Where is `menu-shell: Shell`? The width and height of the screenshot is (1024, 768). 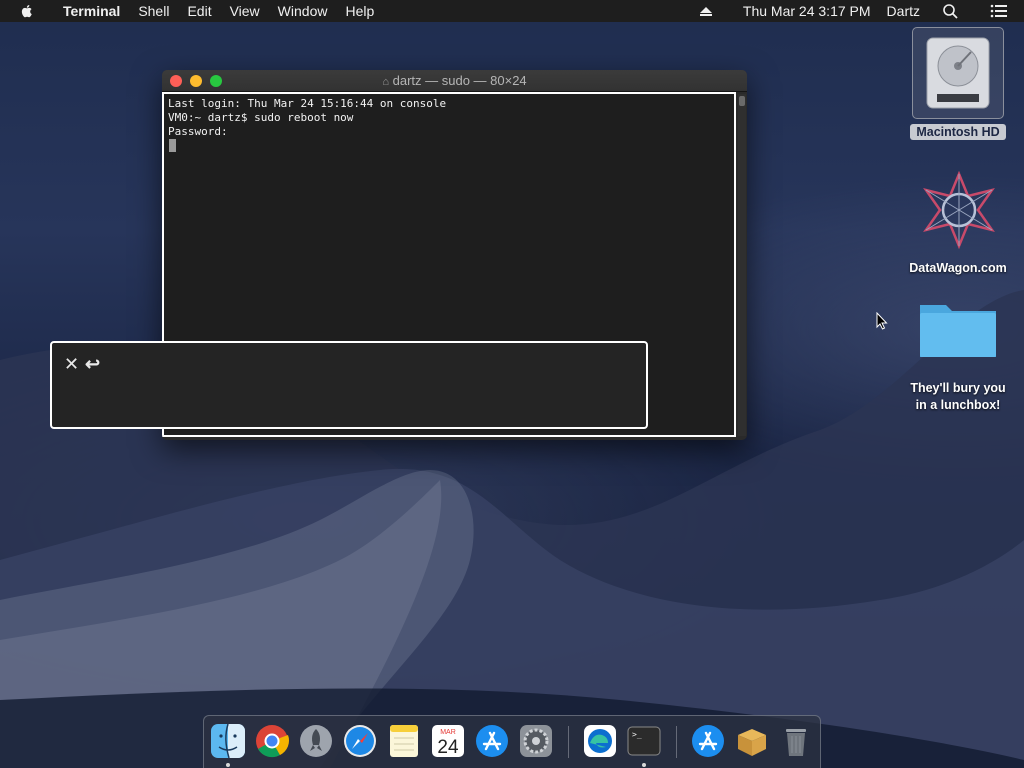
menu-shell: Shell is located at coordinates (153, 11).